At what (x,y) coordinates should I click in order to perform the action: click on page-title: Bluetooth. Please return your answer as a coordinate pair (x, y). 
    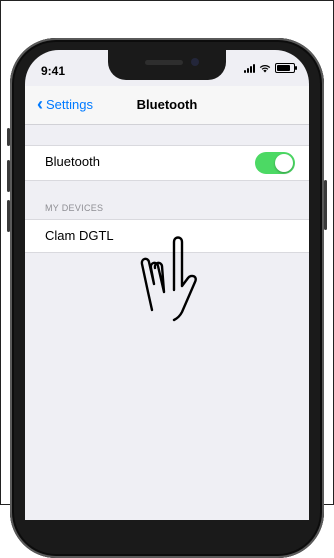
    Looking at the image, I should click on (167, 104).